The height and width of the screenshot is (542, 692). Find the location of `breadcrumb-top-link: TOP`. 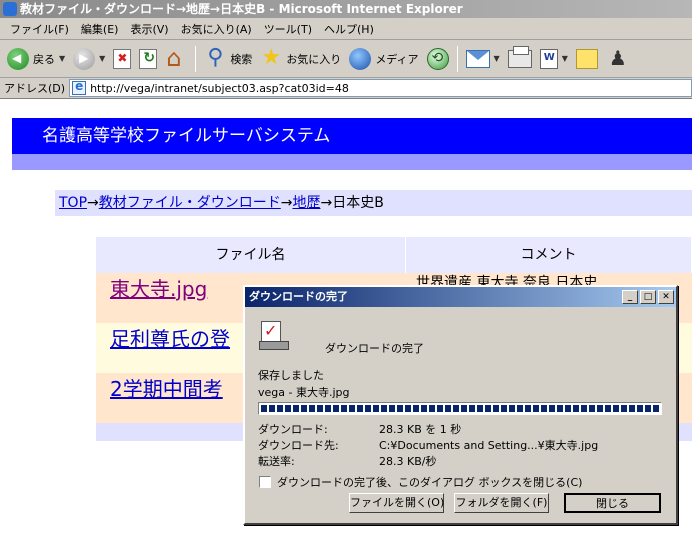

breadcrumb-top-link: TOP is located at coordinates (73, 203).